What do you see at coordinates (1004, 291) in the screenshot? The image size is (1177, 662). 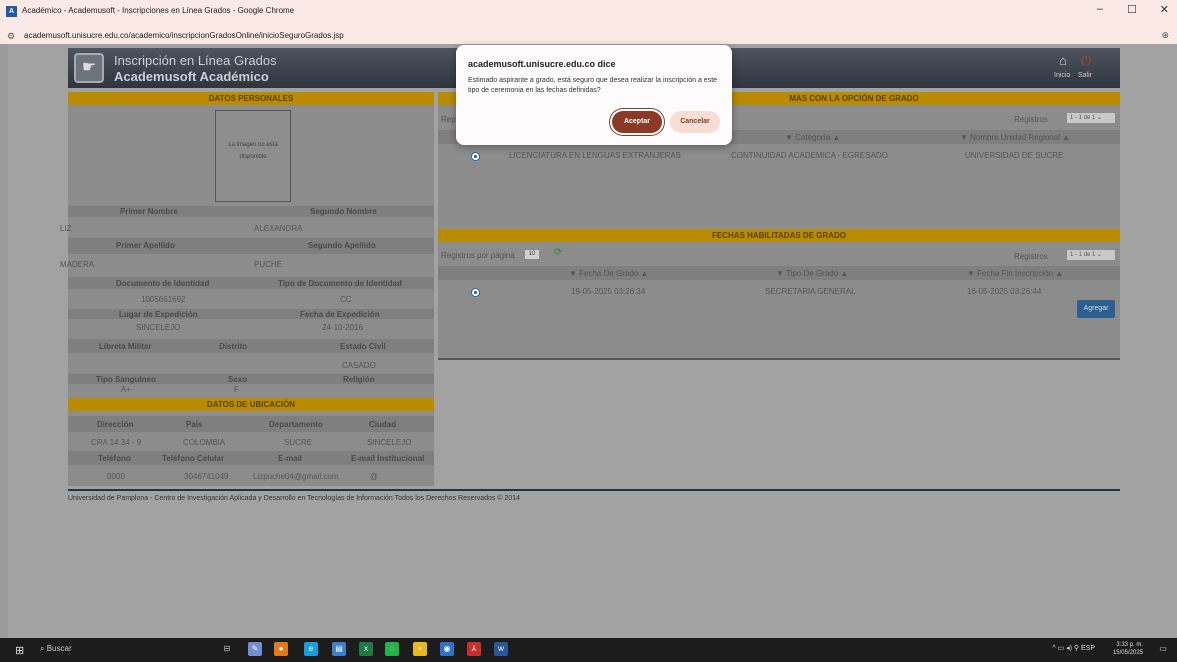 I see `fecha-fin-value: 16-05-2025 03:26:44` at bounding box center [1004, 291].